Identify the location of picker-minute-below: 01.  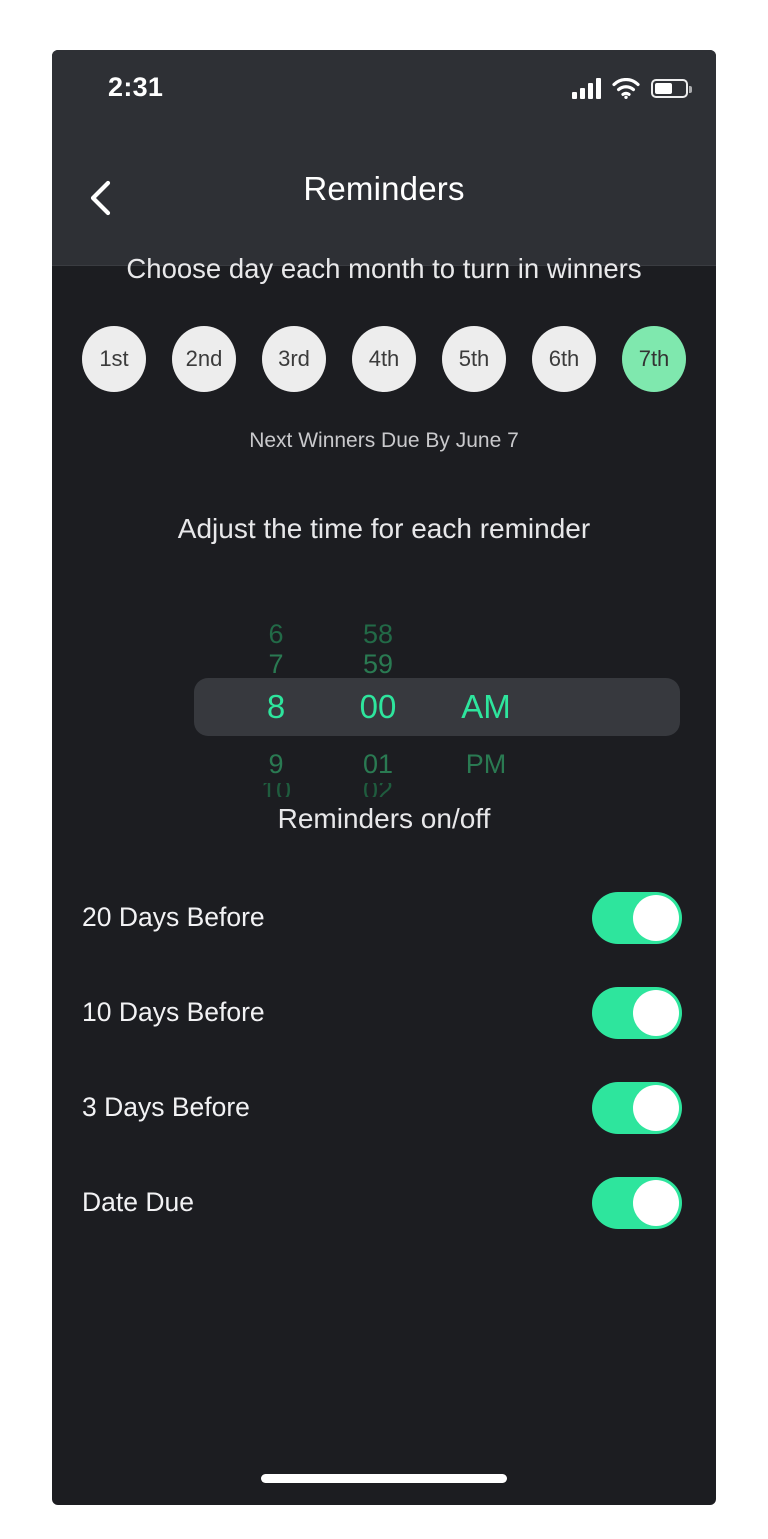
(378, 763).